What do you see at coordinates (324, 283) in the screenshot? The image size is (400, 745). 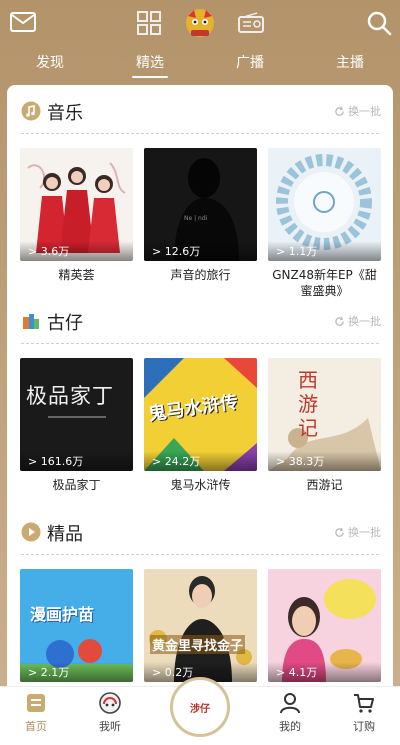 I see `album-title: GNZ48新年EP《甜蜜盛典》` at bounding box center [324, 283].